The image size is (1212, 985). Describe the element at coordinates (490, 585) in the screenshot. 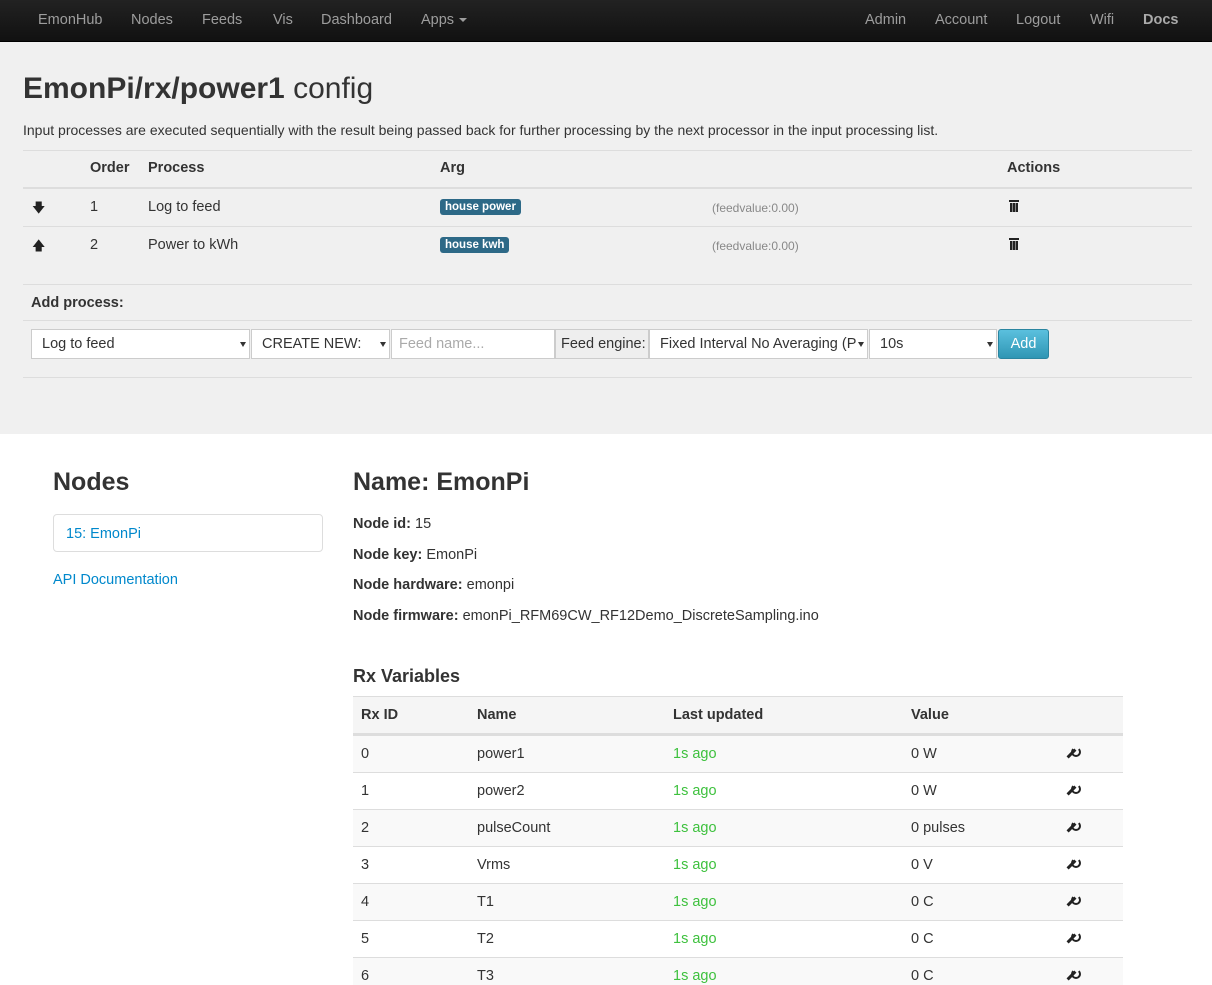

I see `field-value: emonpi` at that location.